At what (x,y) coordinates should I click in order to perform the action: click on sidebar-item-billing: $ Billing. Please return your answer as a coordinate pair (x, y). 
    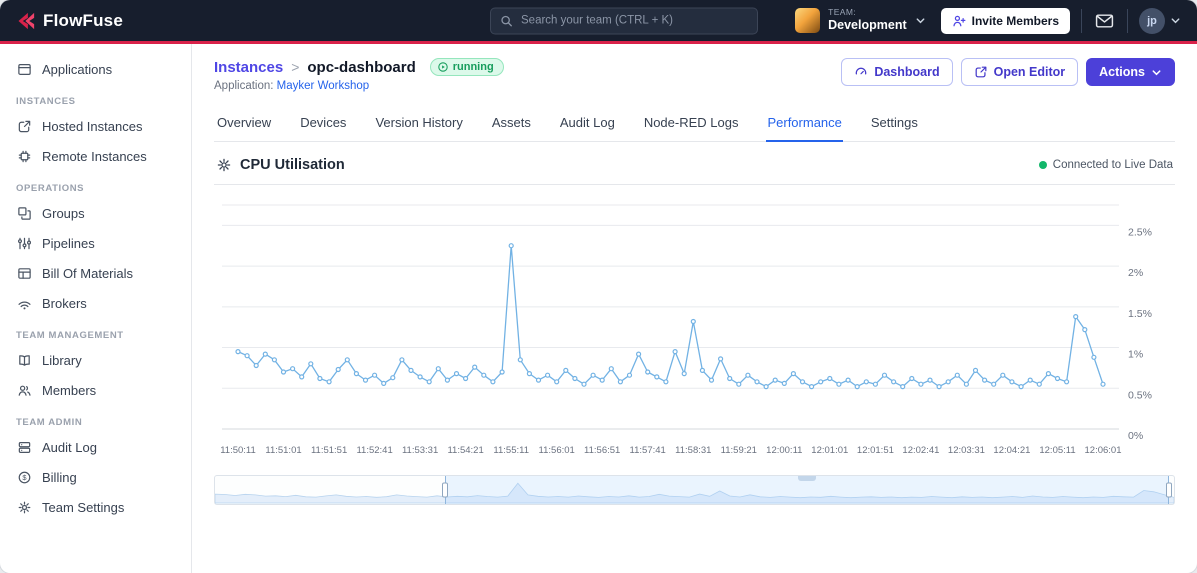
    Looking at the image, I should click on (95, 477).